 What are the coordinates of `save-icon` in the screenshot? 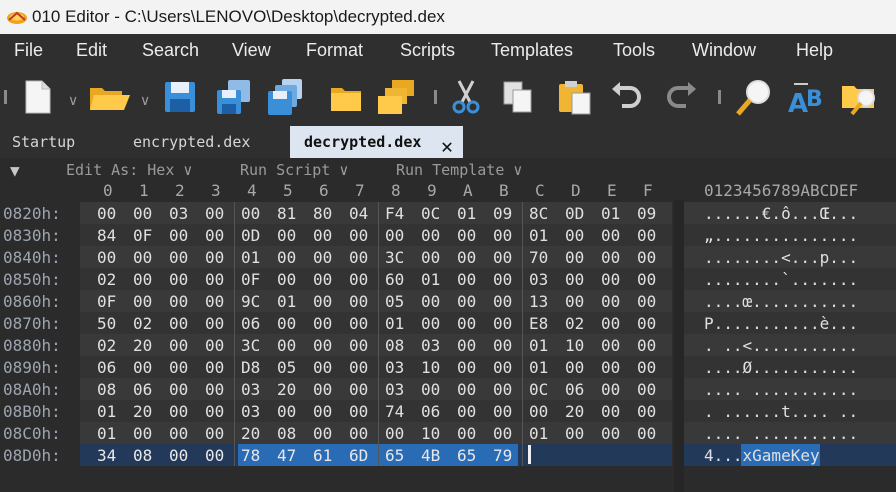 It's located at (180, 97).